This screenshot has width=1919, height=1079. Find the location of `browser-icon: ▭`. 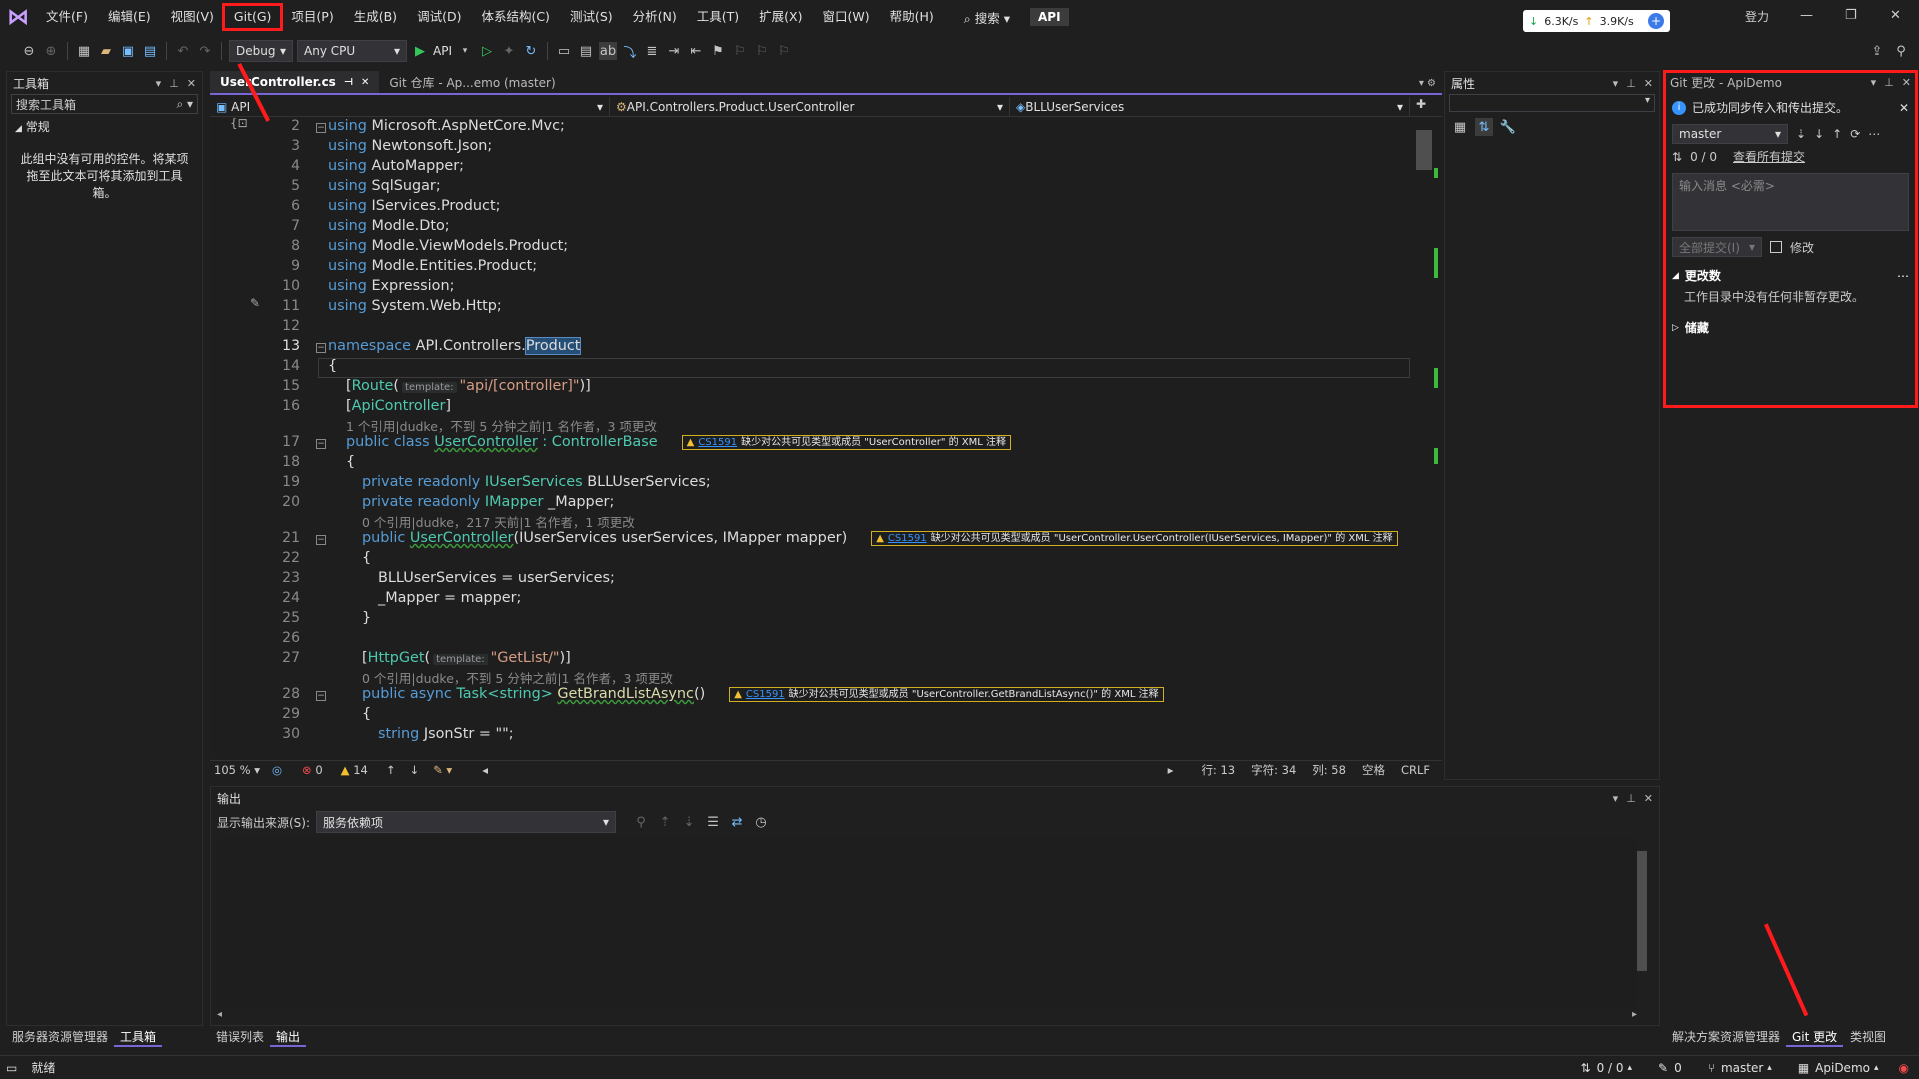

browser-icon: ▭ is located at coordinates (564, 51).